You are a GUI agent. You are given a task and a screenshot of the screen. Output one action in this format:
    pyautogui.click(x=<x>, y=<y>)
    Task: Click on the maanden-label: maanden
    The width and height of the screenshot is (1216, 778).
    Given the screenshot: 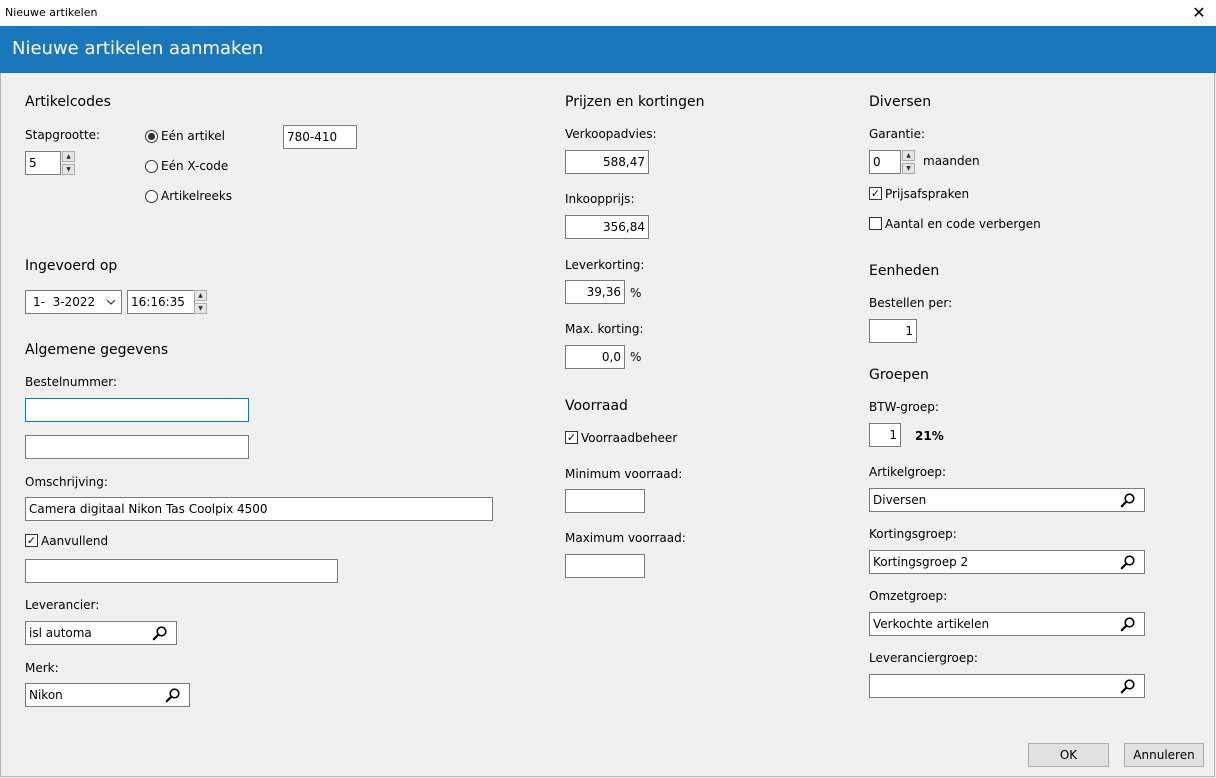 What is the action you would take?
    pyautogui.click(x=951, y=161)
    